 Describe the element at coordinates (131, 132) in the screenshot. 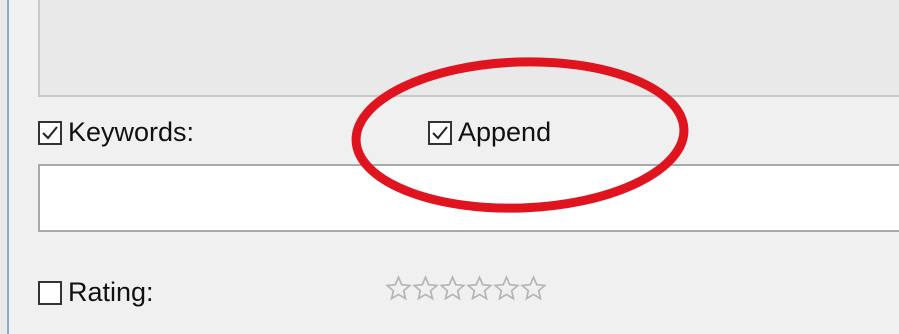

I see `keywords-label: Keywords:` at that location.